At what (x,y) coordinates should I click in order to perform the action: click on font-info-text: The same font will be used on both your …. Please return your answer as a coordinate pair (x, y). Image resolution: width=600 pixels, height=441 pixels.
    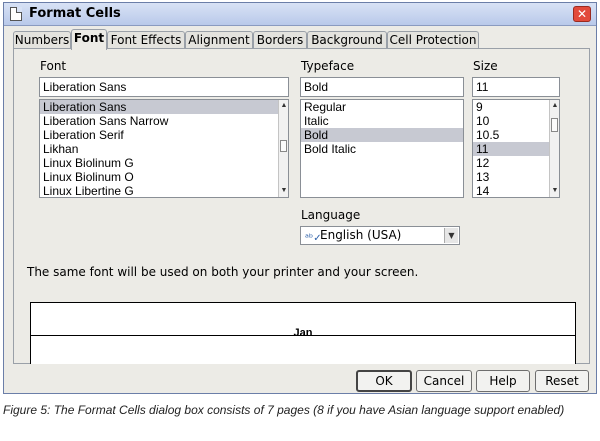
    Looking at the image, I should click on (223, 272).